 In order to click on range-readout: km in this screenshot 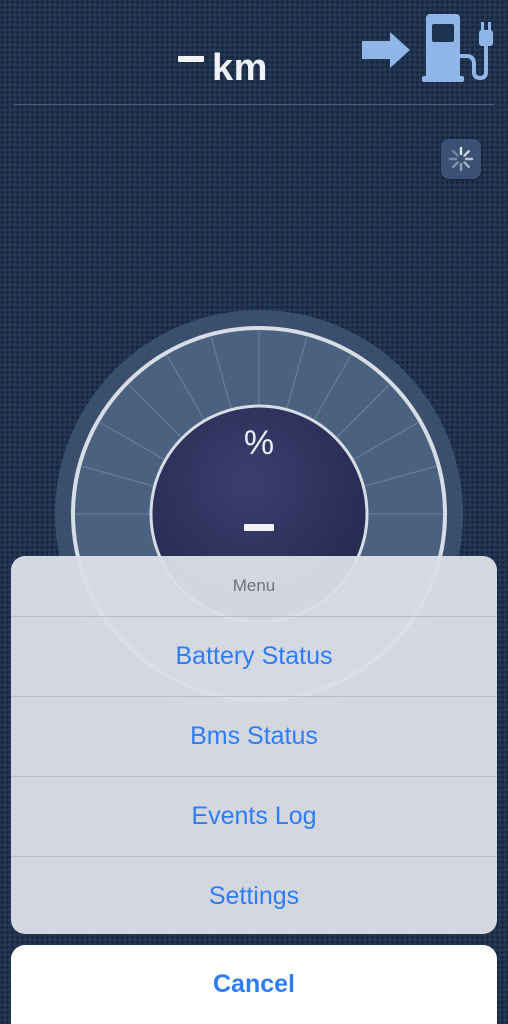, I will do `click(223, 68)`.